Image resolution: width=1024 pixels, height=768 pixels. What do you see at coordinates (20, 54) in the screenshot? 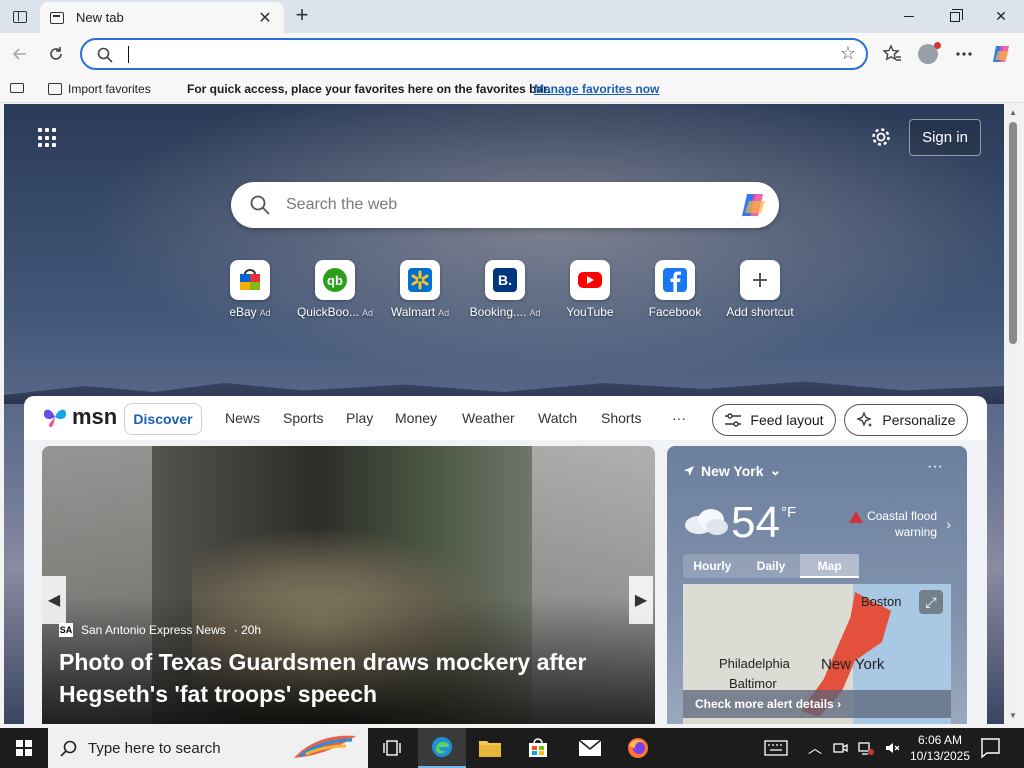
I see `back-button` at bounding box center [20, 54].